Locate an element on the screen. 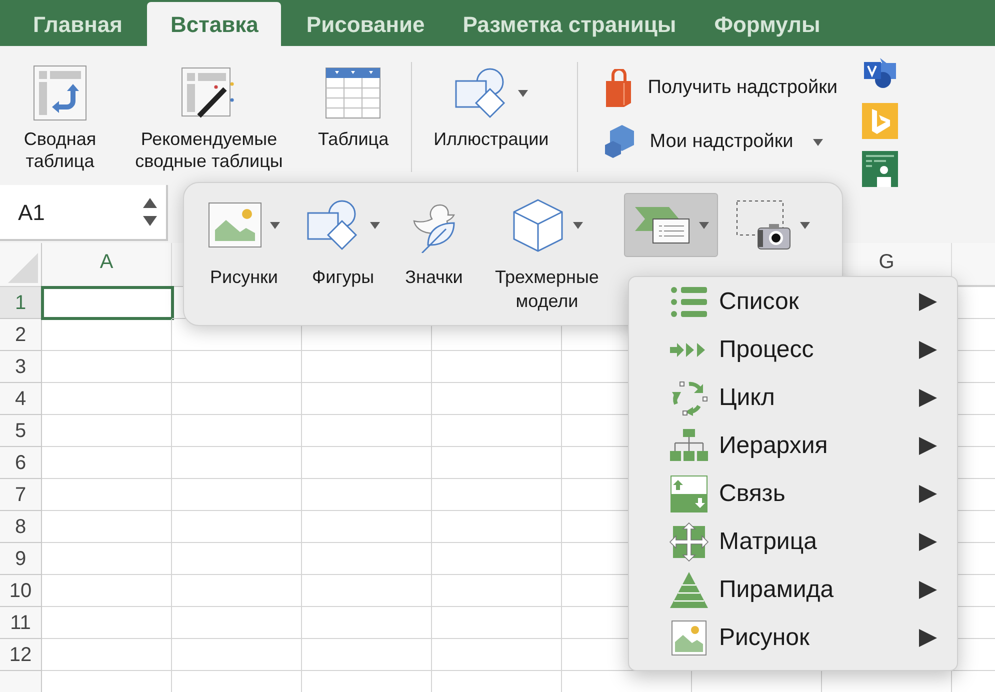 This screenshot has height=692, width=995. menu-item: Цикл is located at coordinates (793, 398).